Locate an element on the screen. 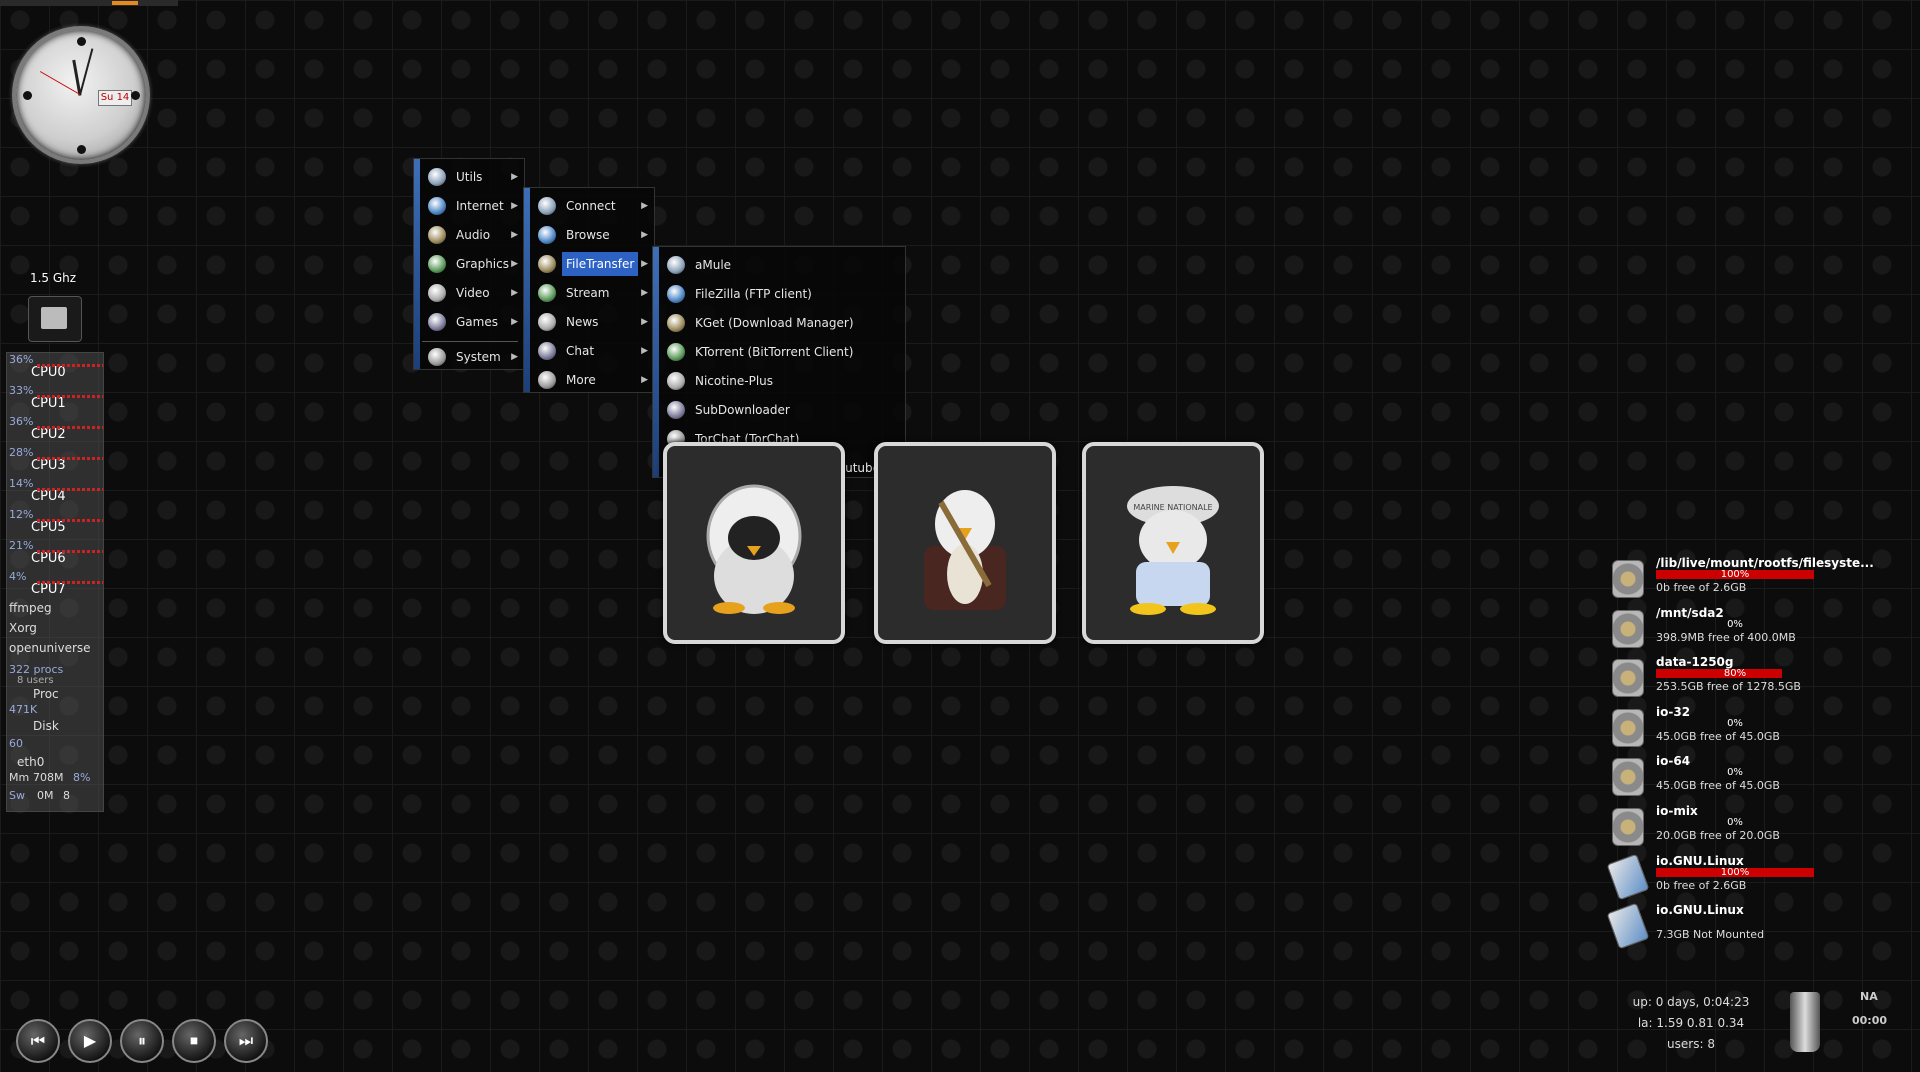 Image resolution: width=1920 pixels, height=1072 pixels. next-button: ⏭ is located at coordinates (246, 1041).